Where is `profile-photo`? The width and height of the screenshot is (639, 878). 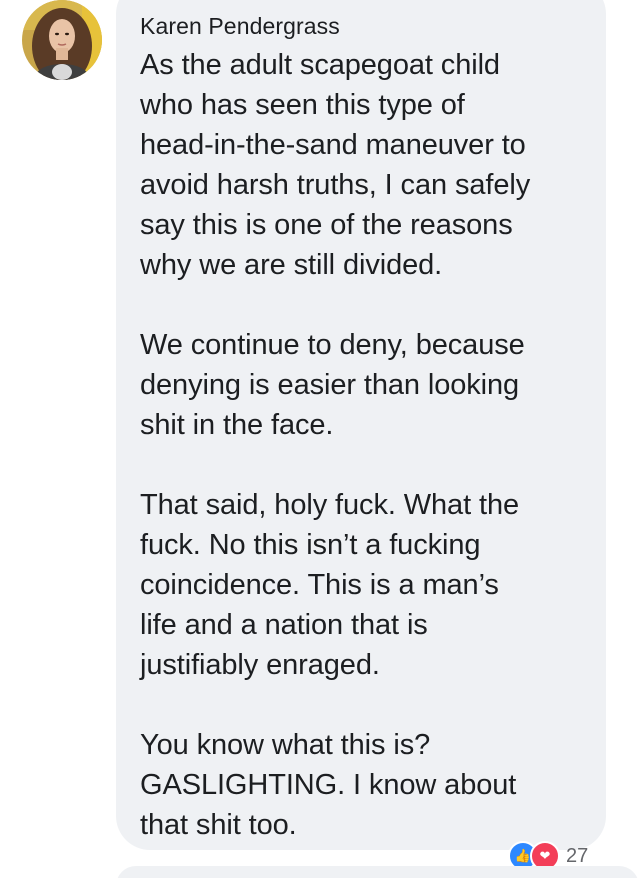 profile-photo is located at coordinates (62, 40).